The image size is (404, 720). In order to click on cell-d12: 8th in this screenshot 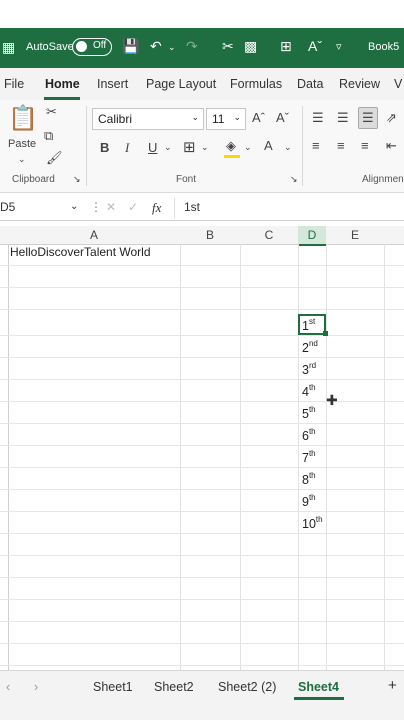, I will do `click(309, 479)`.